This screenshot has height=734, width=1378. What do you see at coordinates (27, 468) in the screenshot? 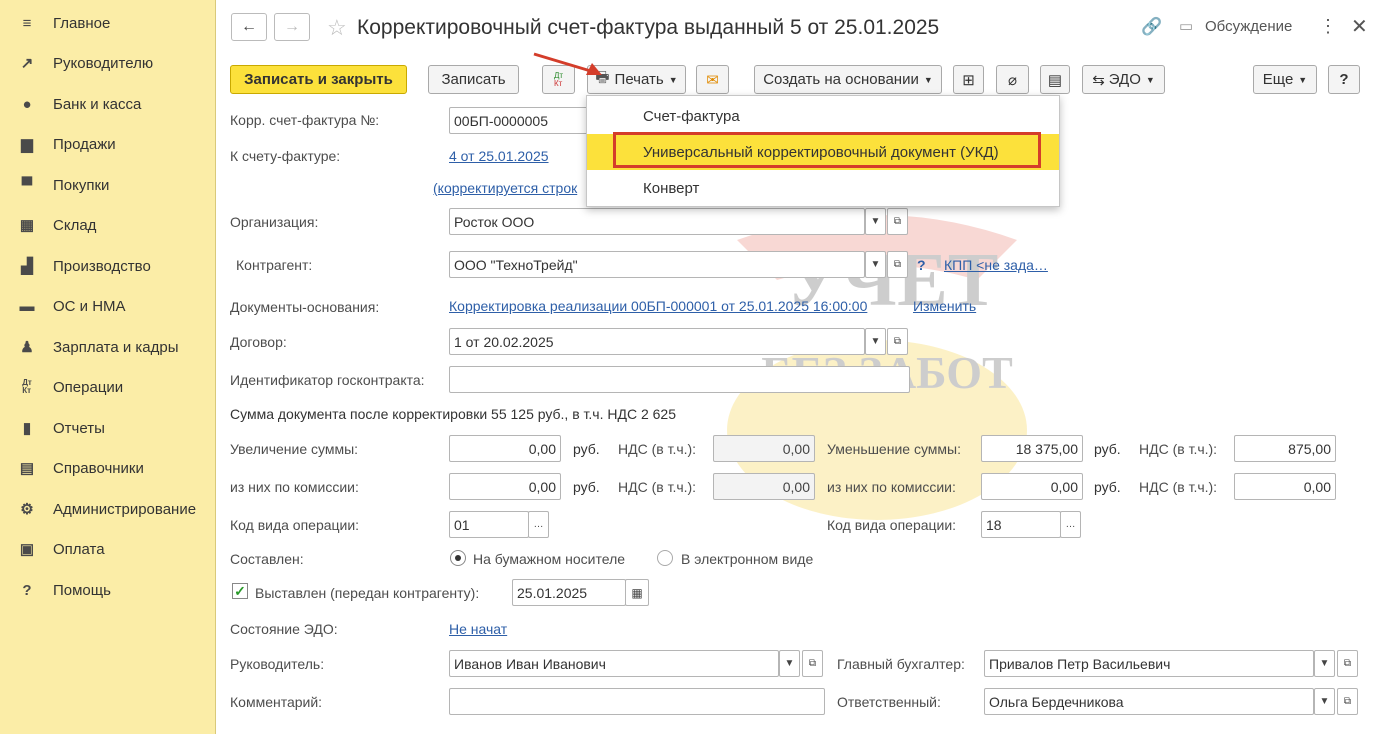
I see `book-icon: ▤` at bounding box center [27, 468].